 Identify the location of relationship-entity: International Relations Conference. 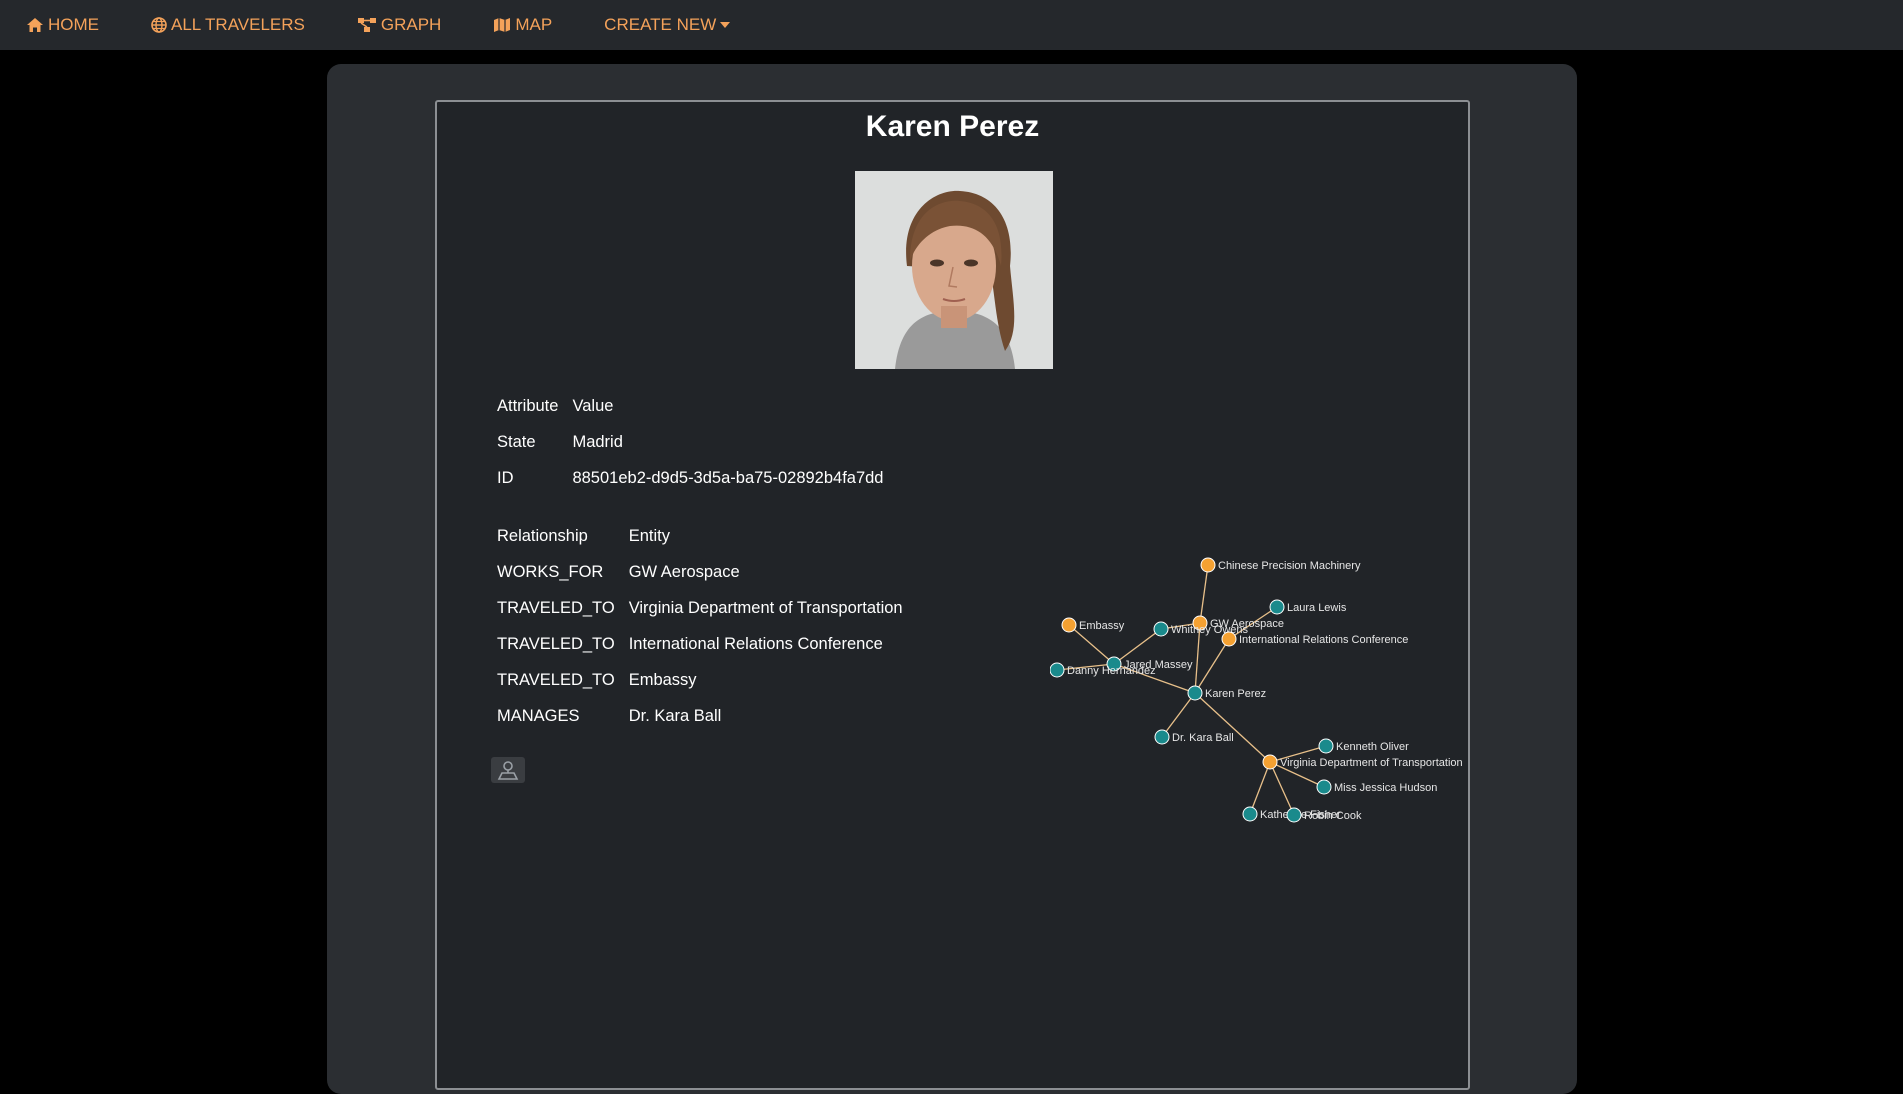
(755, 643).